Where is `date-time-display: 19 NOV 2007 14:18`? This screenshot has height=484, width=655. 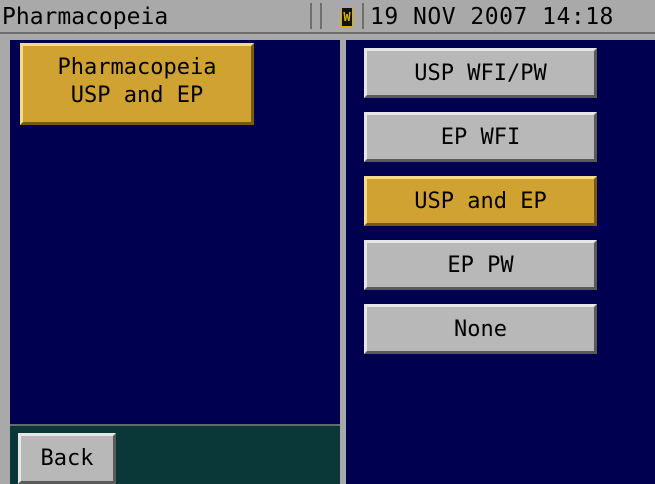
date-time-display: 19 NOV 2007 14:18 is located at coordinates (492, 17).